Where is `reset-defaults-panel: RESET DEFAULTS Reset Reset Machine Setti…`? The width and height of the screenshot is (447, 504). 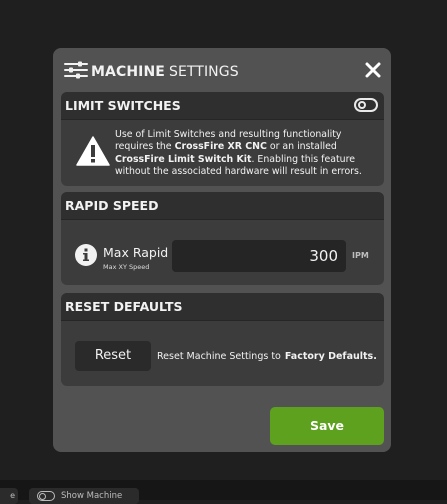
reset-defaults-panel: RESET DEFAULTS Reset Reset Machine Setti… is located at coordinates (222, 339).